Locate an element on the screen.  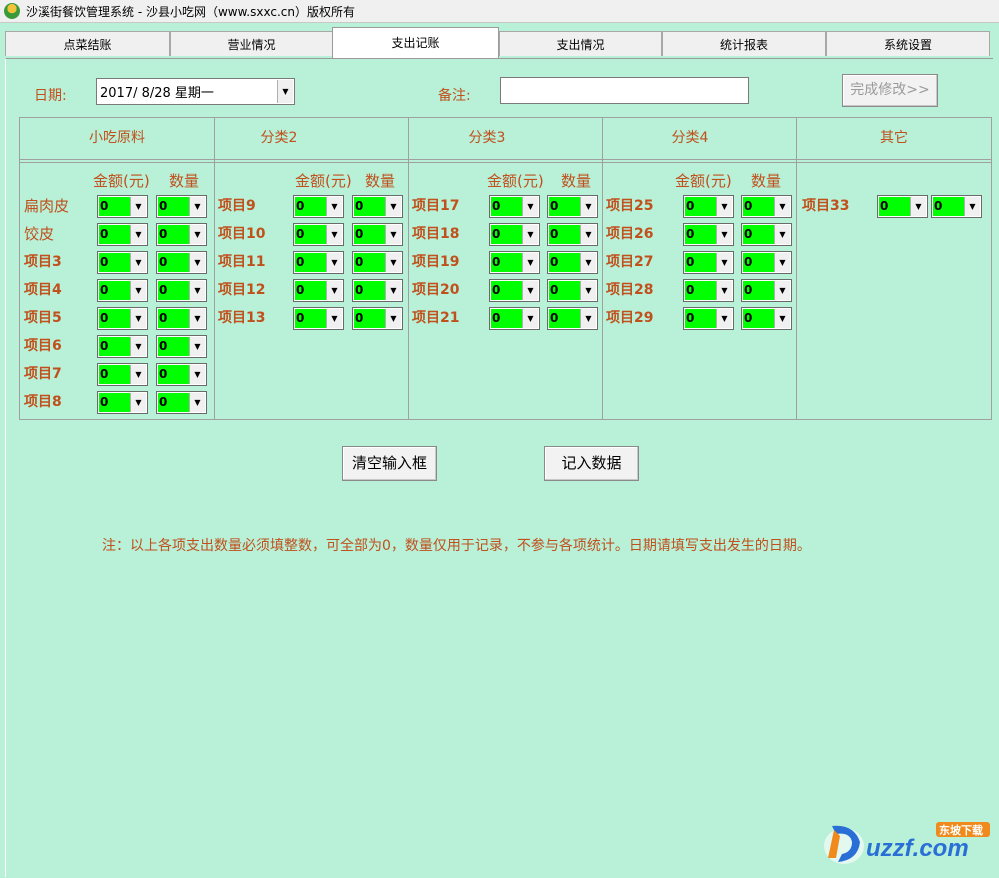
tab-system-settings: 系统设置 is located at coordinates (908, 43).